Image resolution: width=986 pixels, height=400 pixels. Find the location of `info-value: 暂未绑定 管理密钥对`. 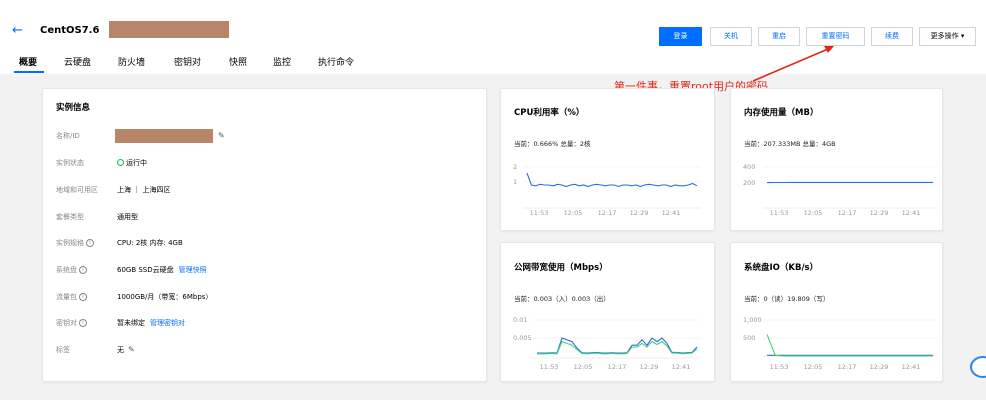

info-value: 暂未绑定 管理密钥对 is located at coordinates (151, 323).